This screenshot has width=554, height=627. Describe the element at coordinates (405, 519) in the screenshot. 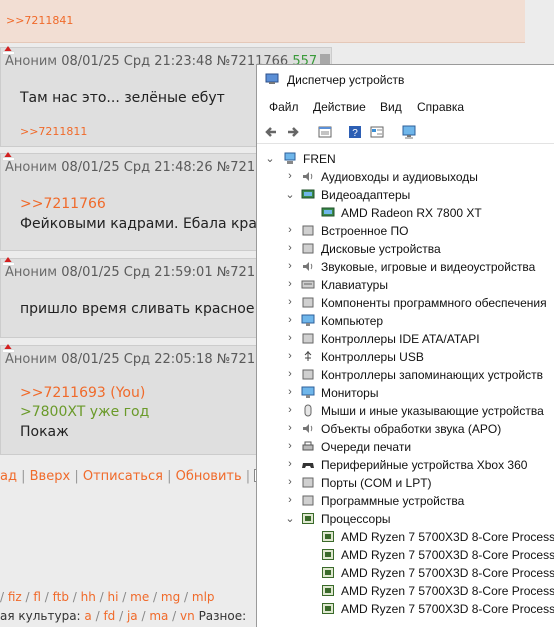

I see `tree-category: ⌄ Процессоры` at that location.